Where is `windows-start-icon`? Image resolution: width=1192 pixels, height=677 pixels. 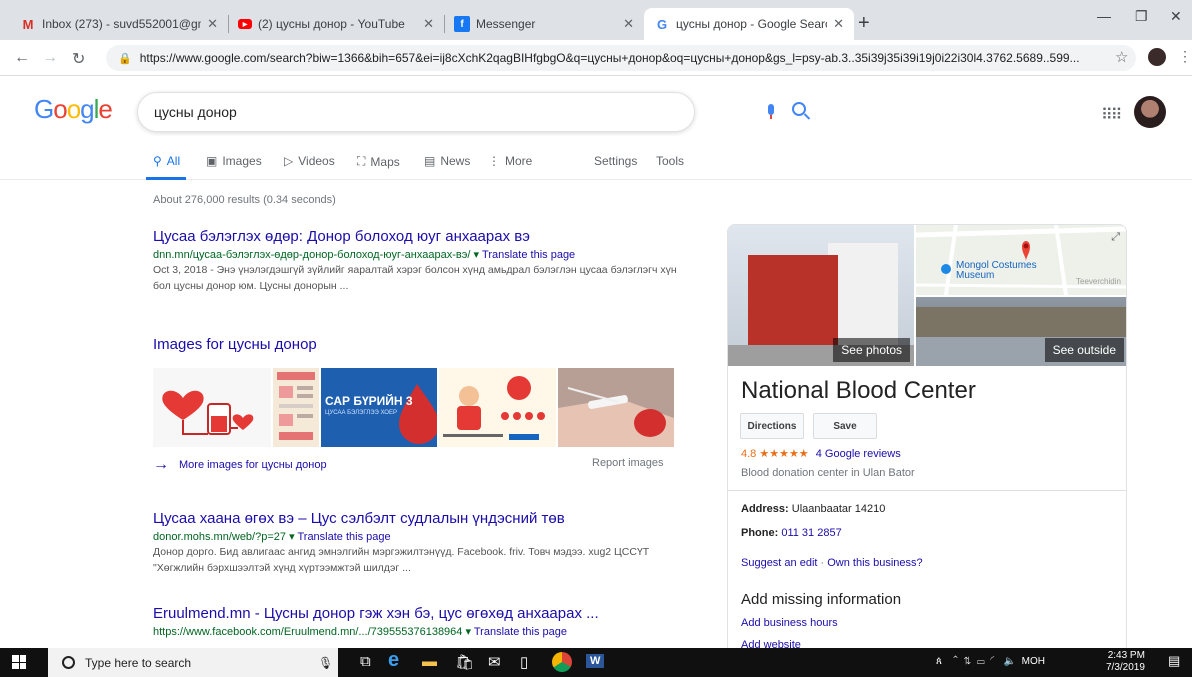 windows-start-icon is located at coordinates (19, 662).